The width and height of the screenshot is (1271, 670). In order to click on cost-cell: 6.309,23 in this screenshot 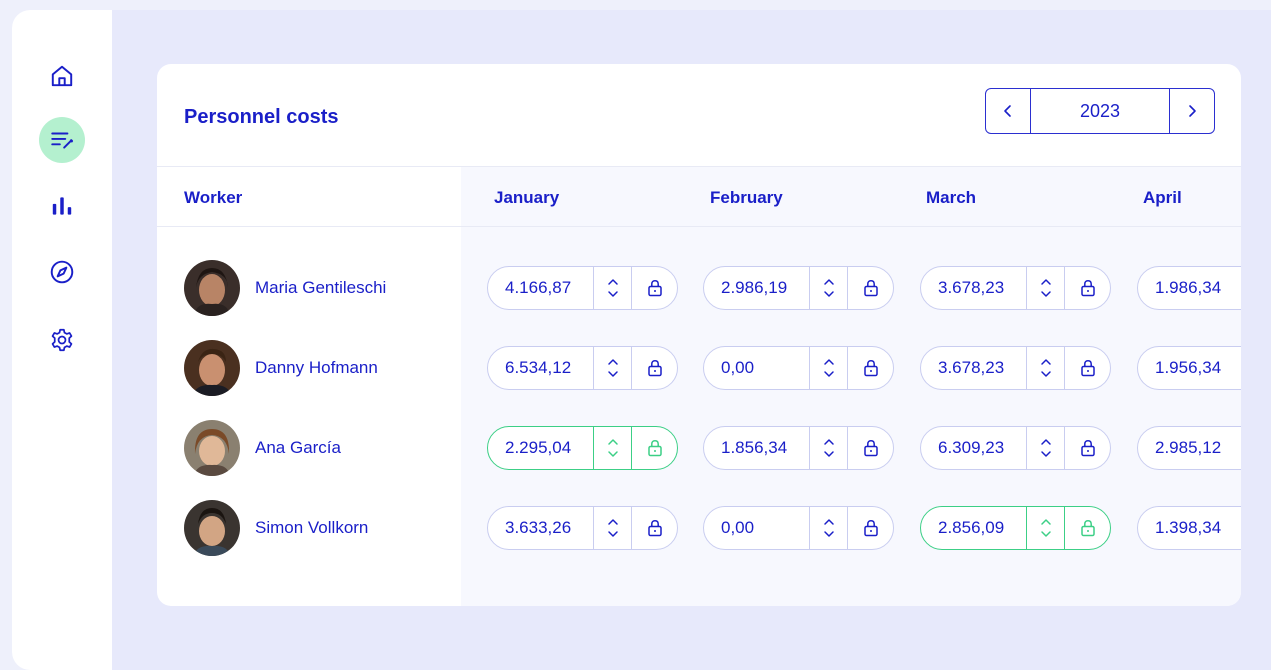, I will do `click(1015, 448)`.